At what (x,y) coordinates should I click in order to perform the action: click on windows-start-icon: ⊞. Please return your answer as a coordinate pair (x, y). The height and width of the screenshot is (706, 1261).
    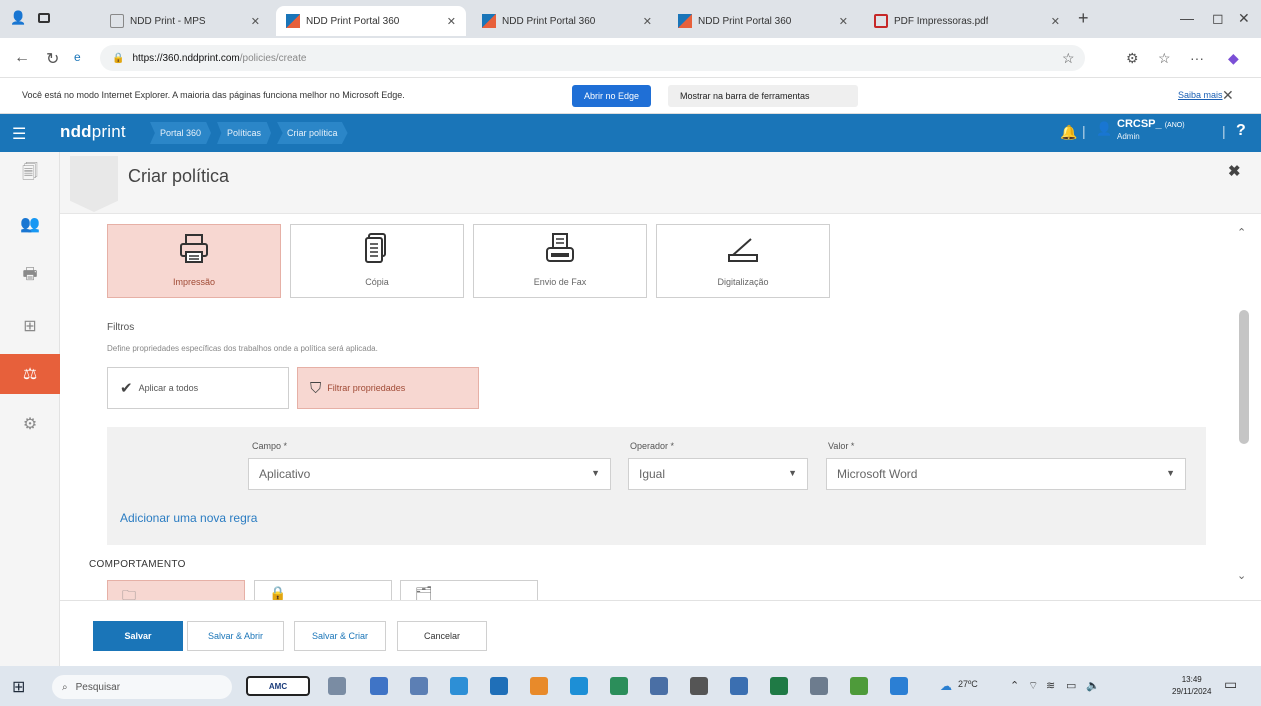
    Looking at the image, I should click on (18, 687).